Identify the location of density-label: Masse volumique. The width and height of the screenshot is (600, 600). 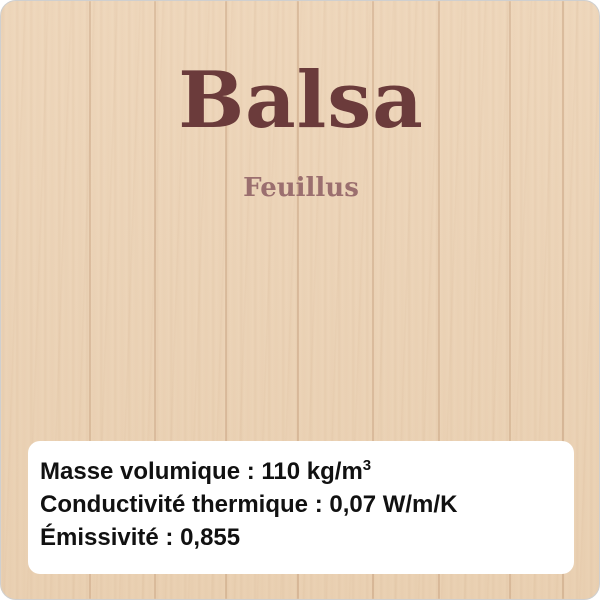
(140, 471).